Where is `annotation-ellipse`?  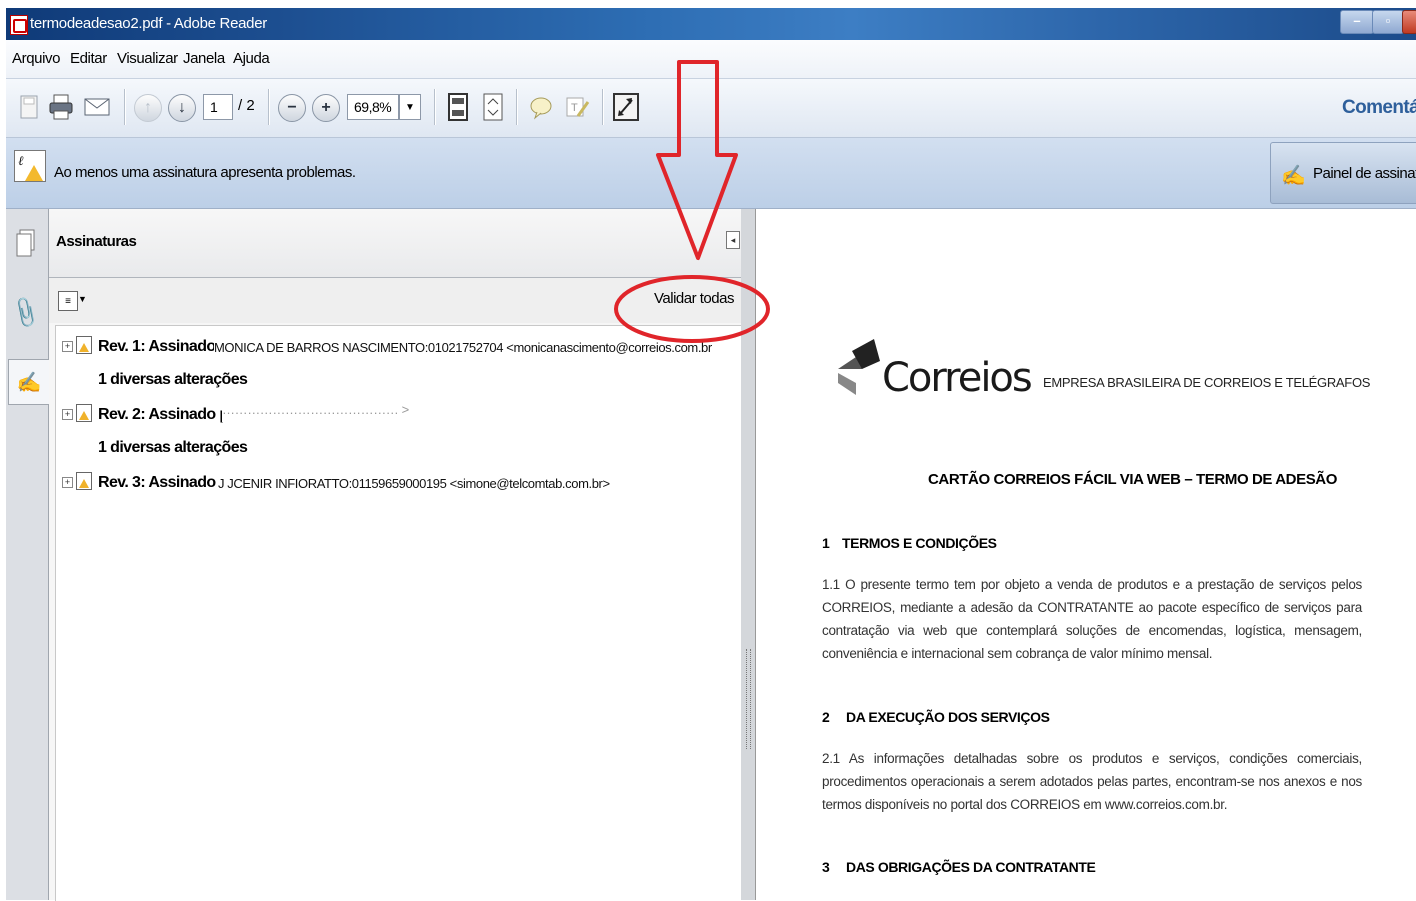 annotation-ellipse is located at coordinates (692, 309).